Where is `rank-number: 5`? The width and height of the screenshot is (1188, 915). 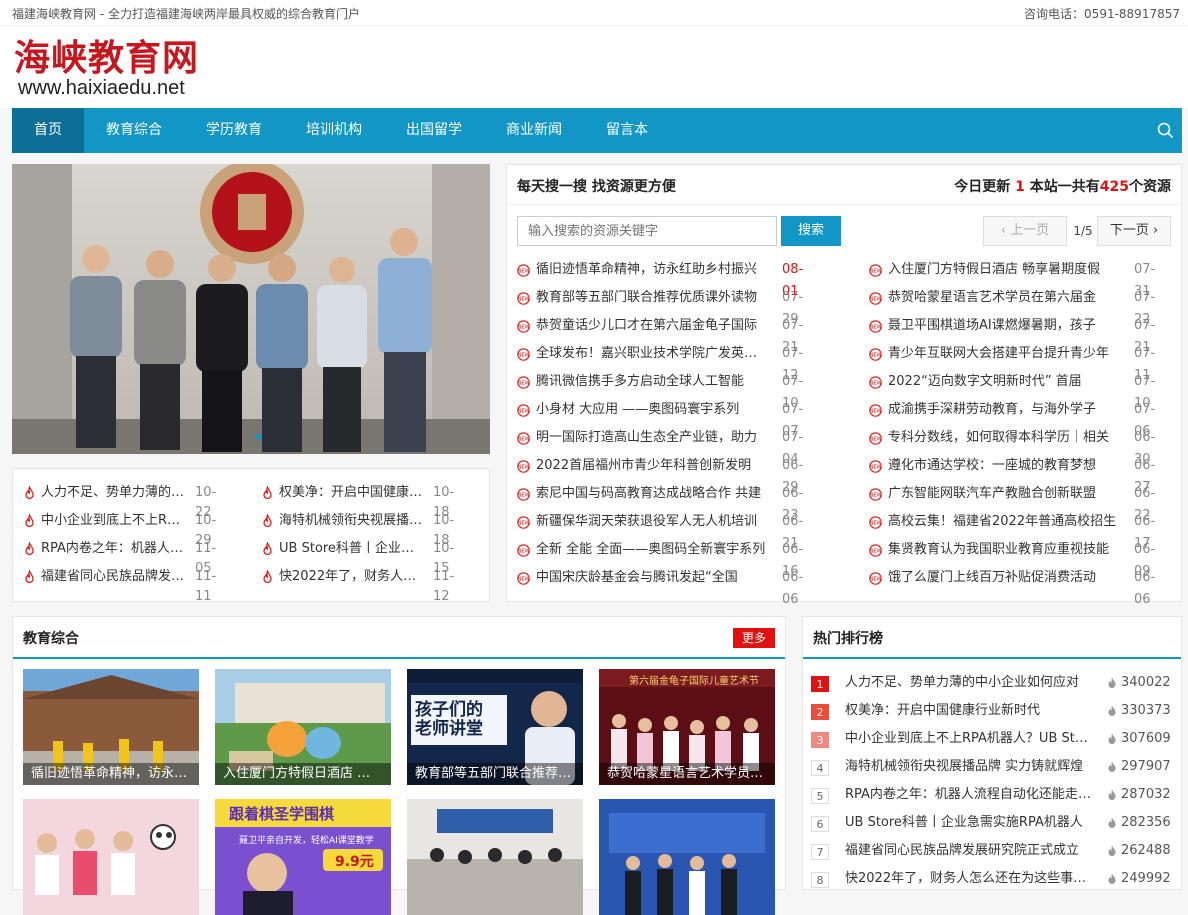 rank-number: 5 is located at coordinates (820, 796).